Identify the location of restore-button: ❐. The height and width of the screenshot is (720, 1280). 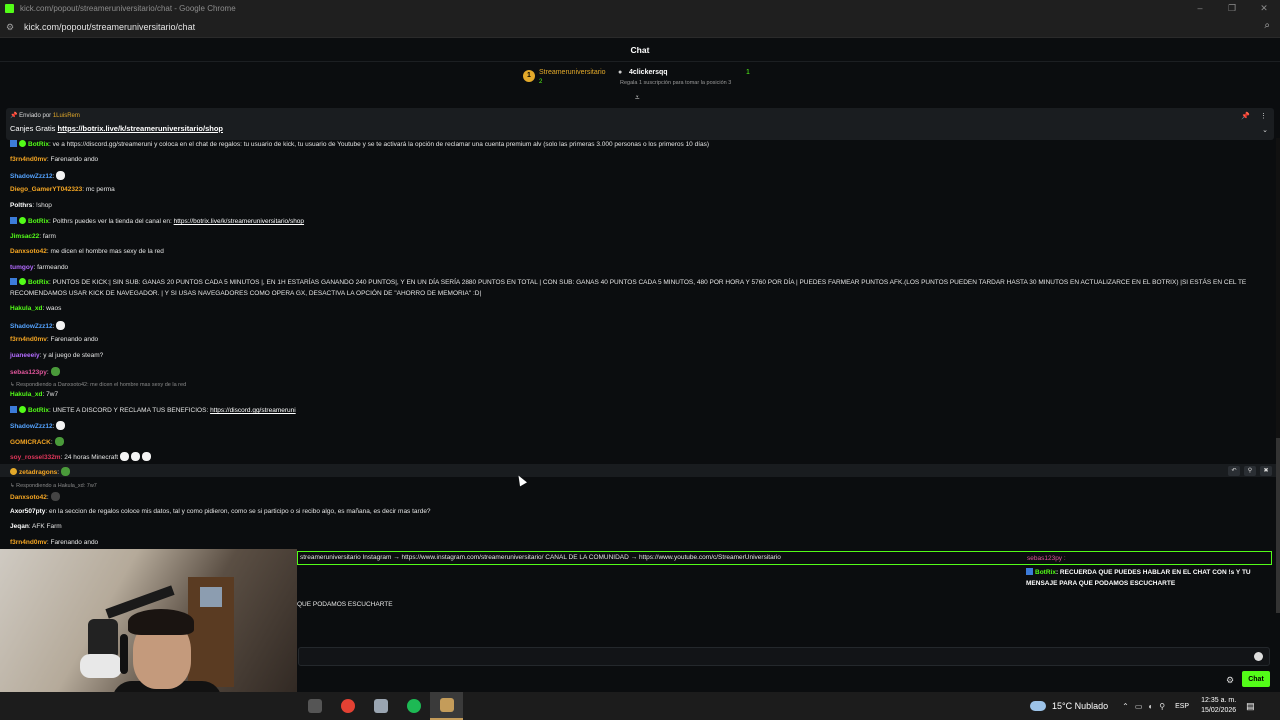
(1232, 8).